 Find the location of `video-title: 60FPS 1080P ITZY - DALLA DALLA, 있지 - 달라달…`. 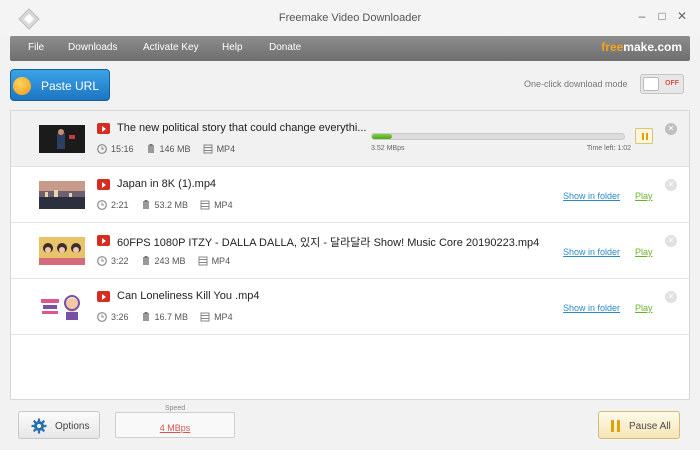

video-title: 60FPS 1080P ITZY - DALLA DALLA, 있지 - 달라달… is located at coordinates (328, 243).